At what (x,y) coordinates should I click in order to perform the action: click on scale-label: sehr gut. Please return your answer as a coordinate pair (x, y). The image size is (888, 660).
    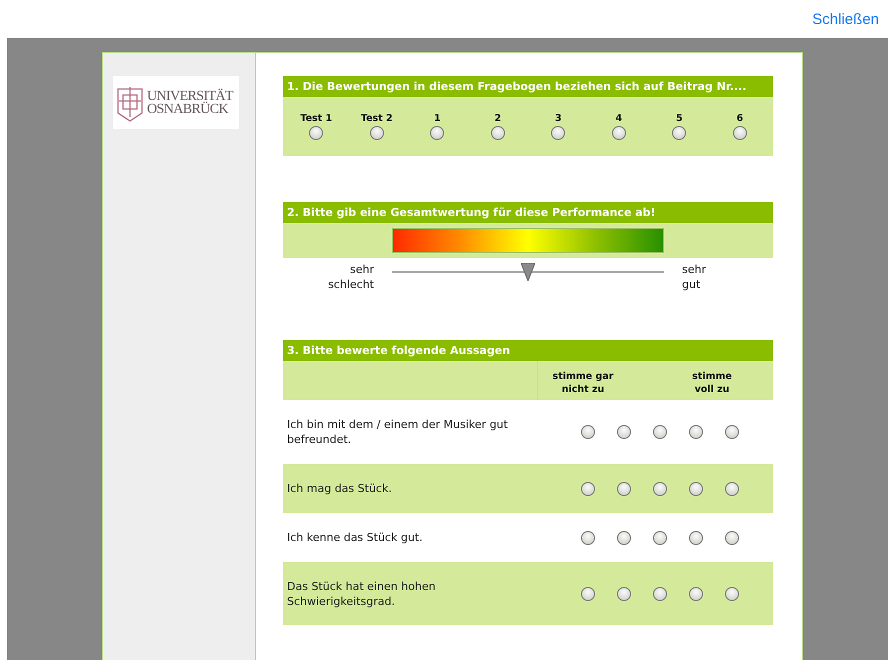
    Looking at the image, I should click on (694, 277).